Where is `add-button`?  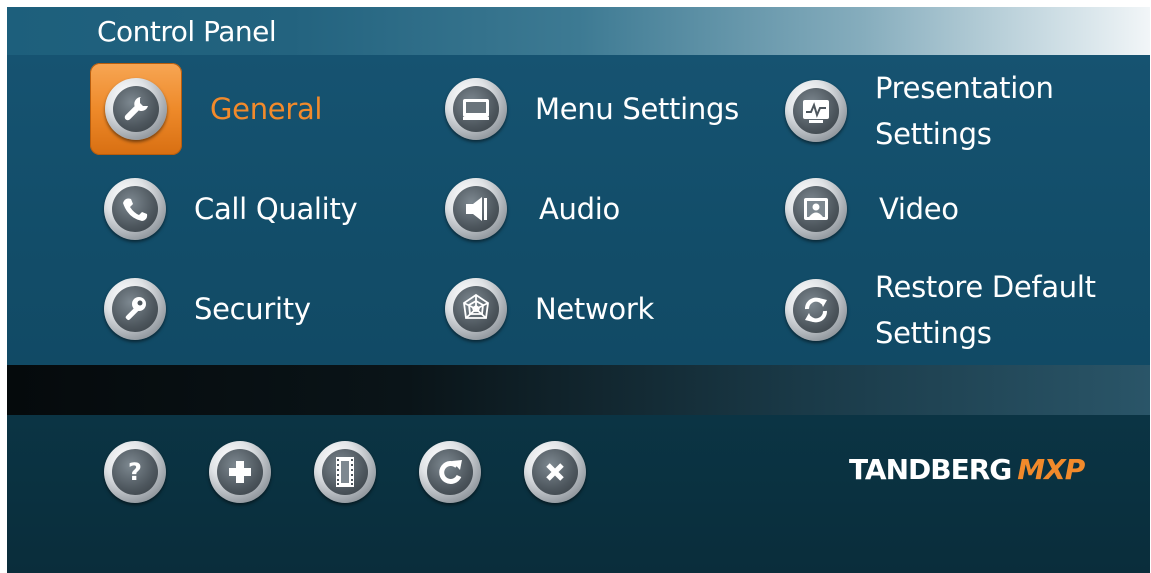 add-button is located at coordinates (240, 472).